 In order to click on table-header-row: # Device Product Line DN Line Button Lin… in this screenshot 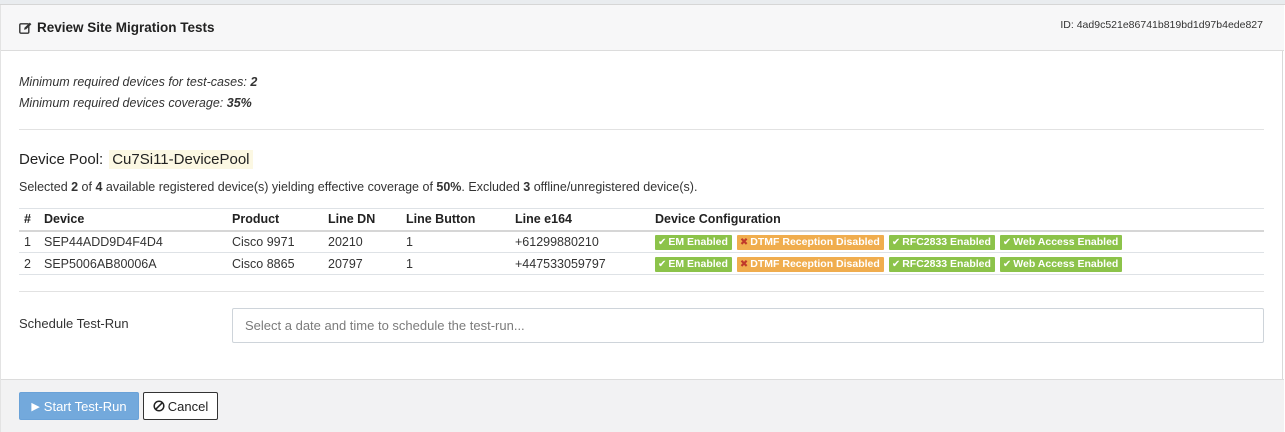, I will do `click(641, 219)`.